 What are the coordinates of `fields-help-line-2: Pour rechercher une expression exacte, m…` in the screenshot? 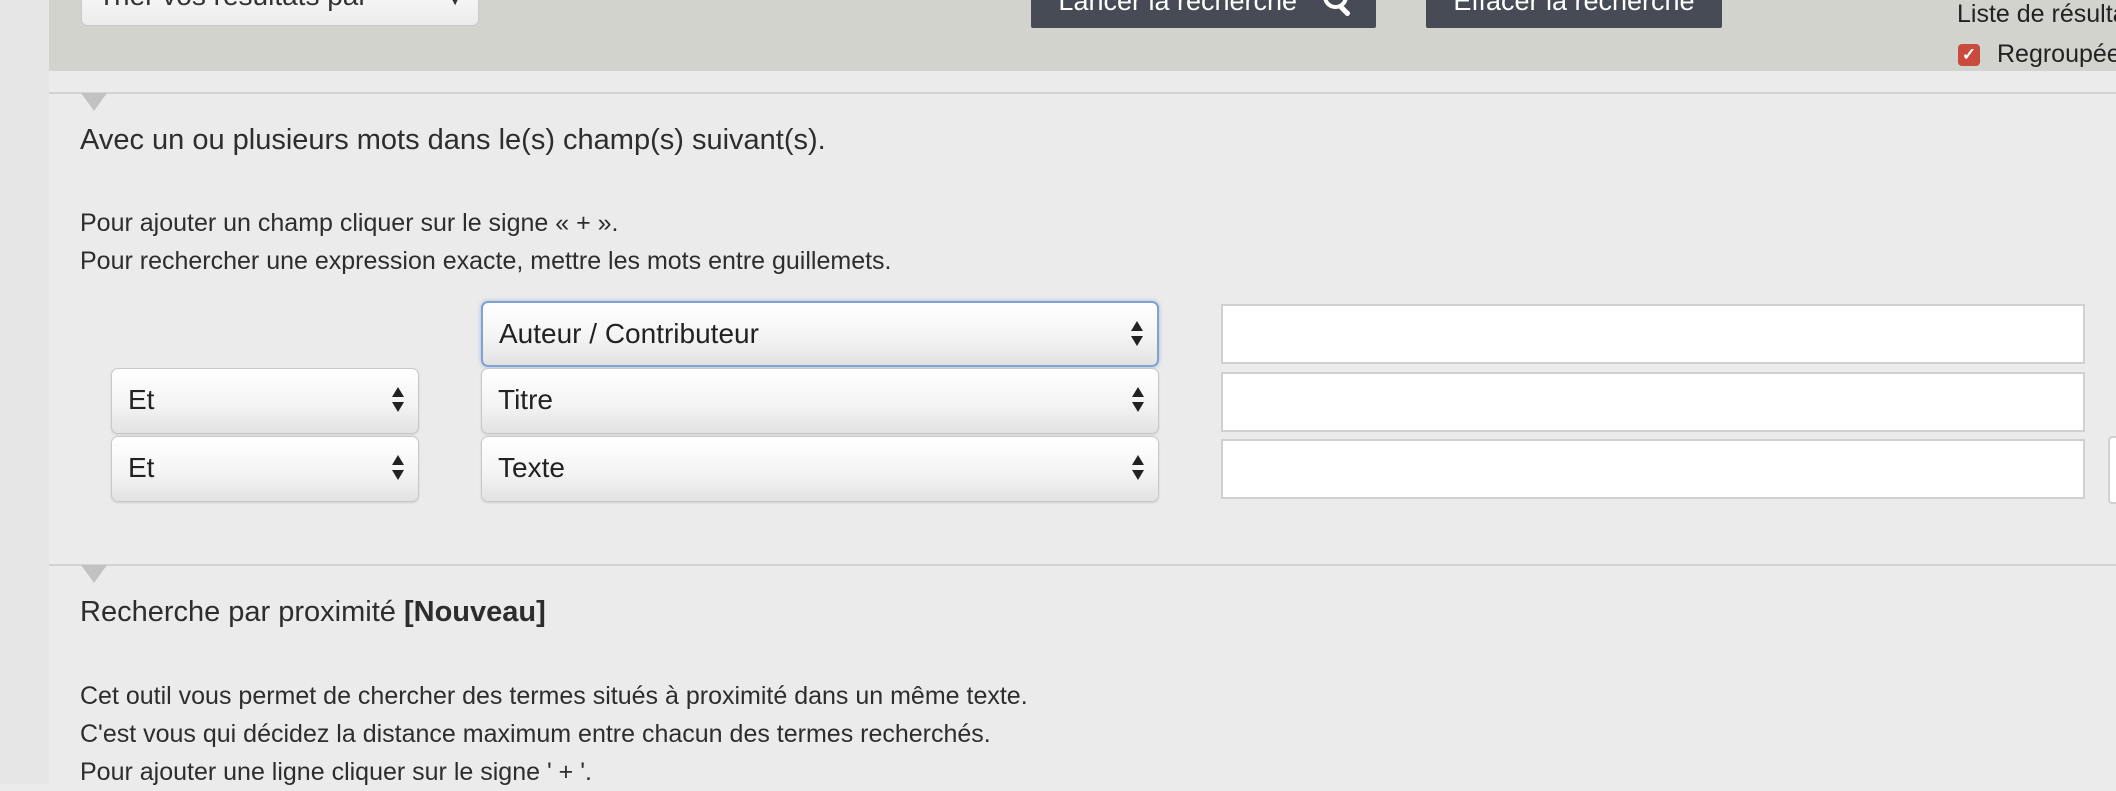 It's located at (486, 261).